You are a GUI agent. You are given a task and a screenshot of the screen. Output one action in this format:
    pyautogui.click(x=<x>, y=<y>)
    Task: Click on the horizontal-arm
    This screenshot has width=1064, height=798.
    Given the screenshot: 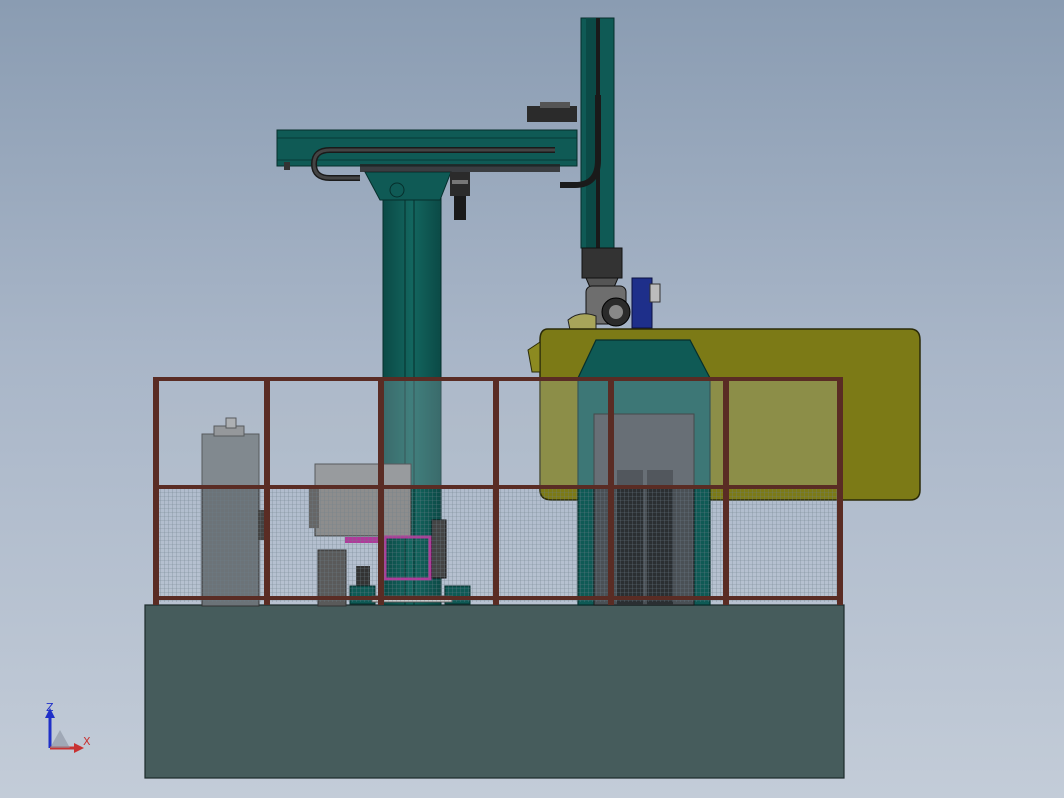 What is the action you would take?
    pyautogui.click(x=427, y=155)
    